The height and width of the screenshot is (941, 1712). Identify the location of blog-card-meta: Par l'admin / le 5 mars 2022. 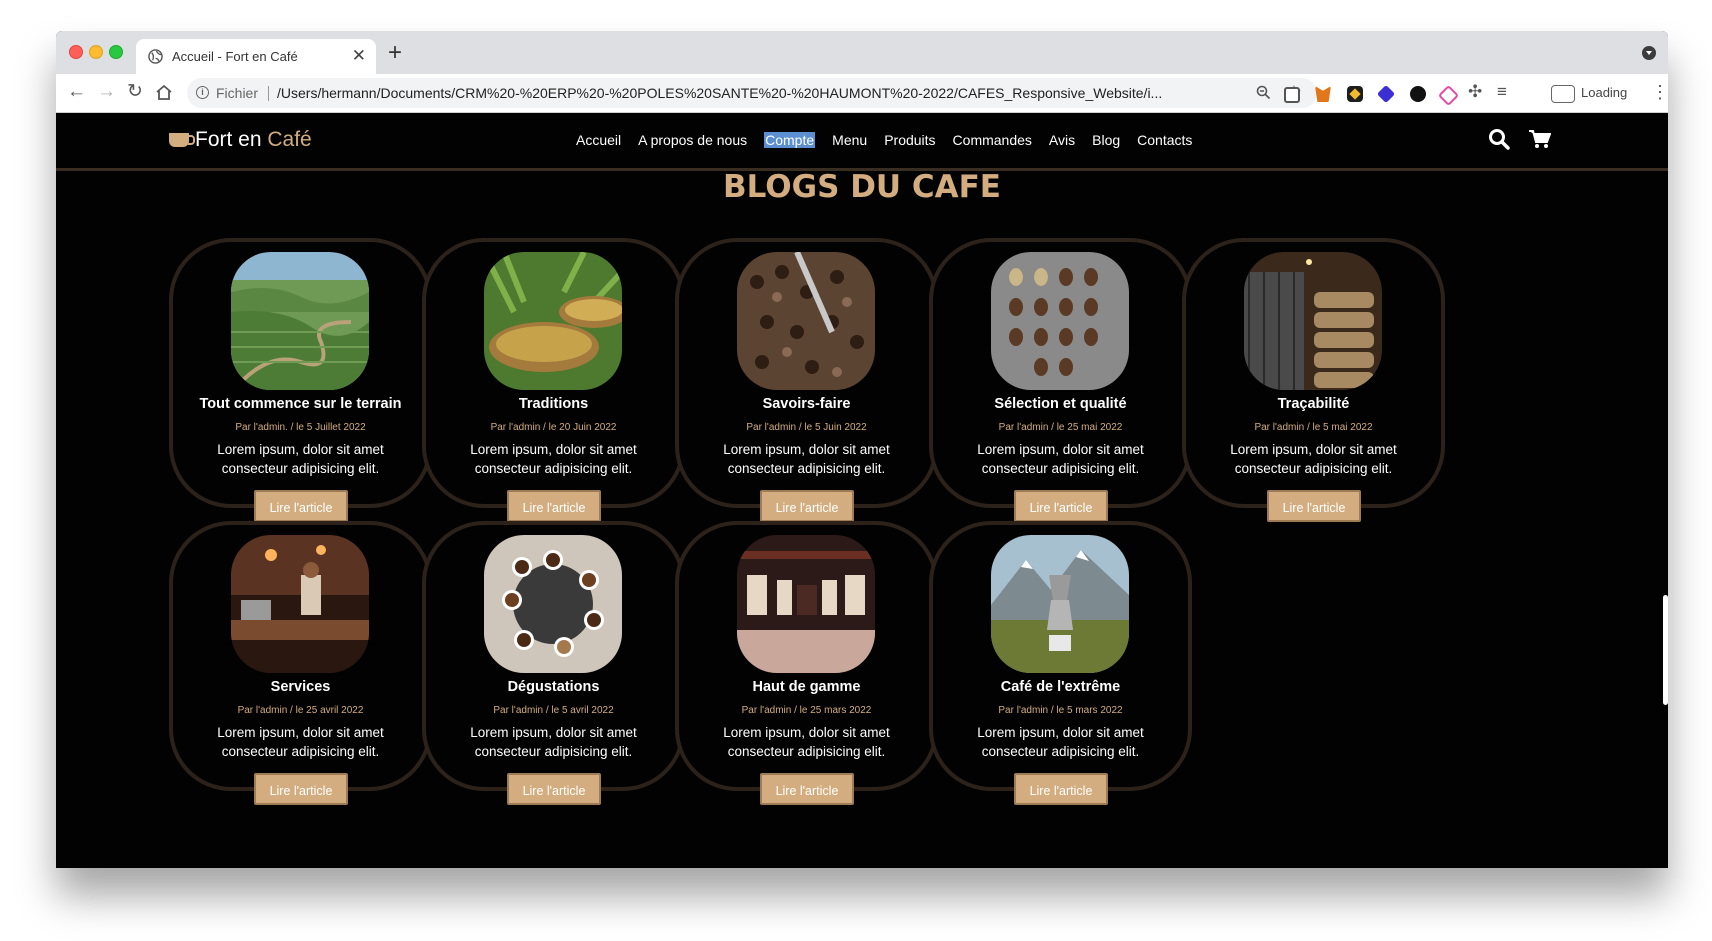
(1060, 710).